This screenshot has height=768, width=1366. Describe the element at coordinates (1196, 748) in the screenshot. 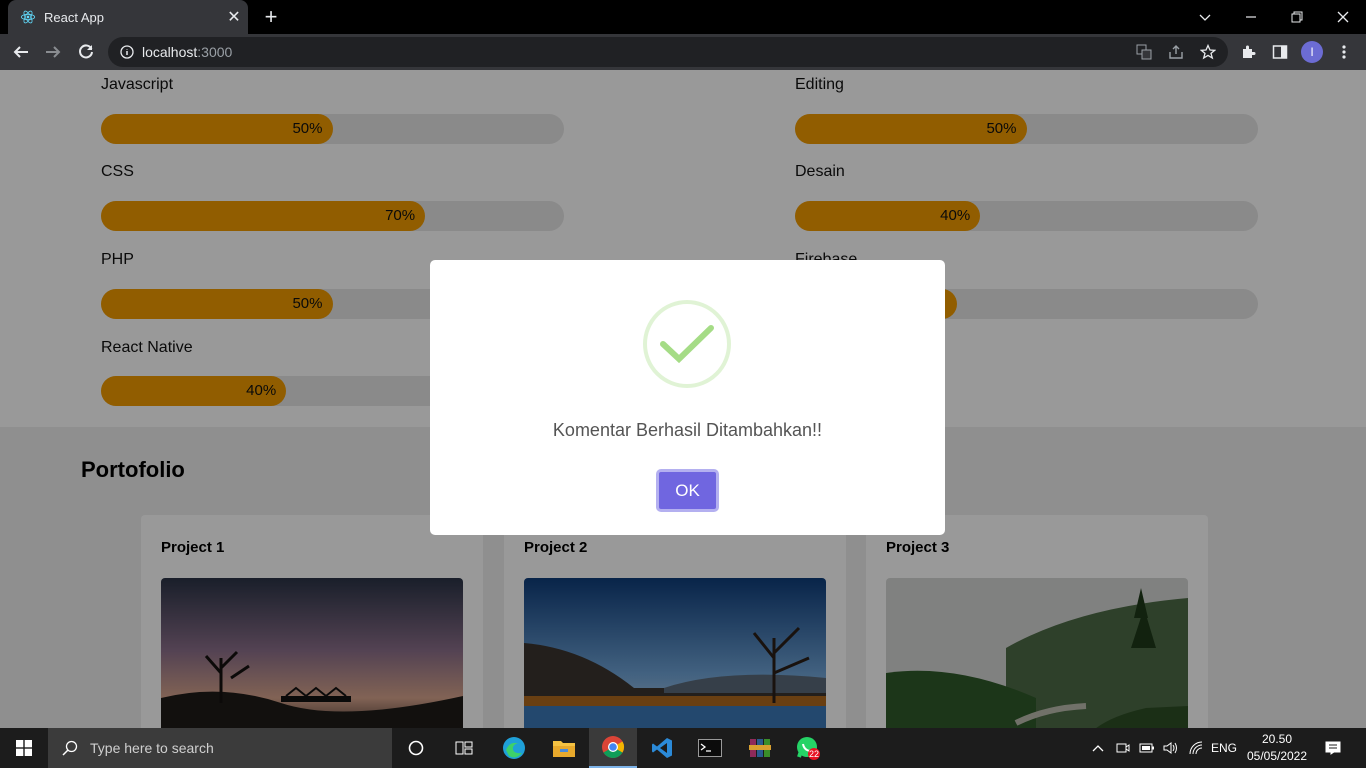

I see `network-icon` at that location.